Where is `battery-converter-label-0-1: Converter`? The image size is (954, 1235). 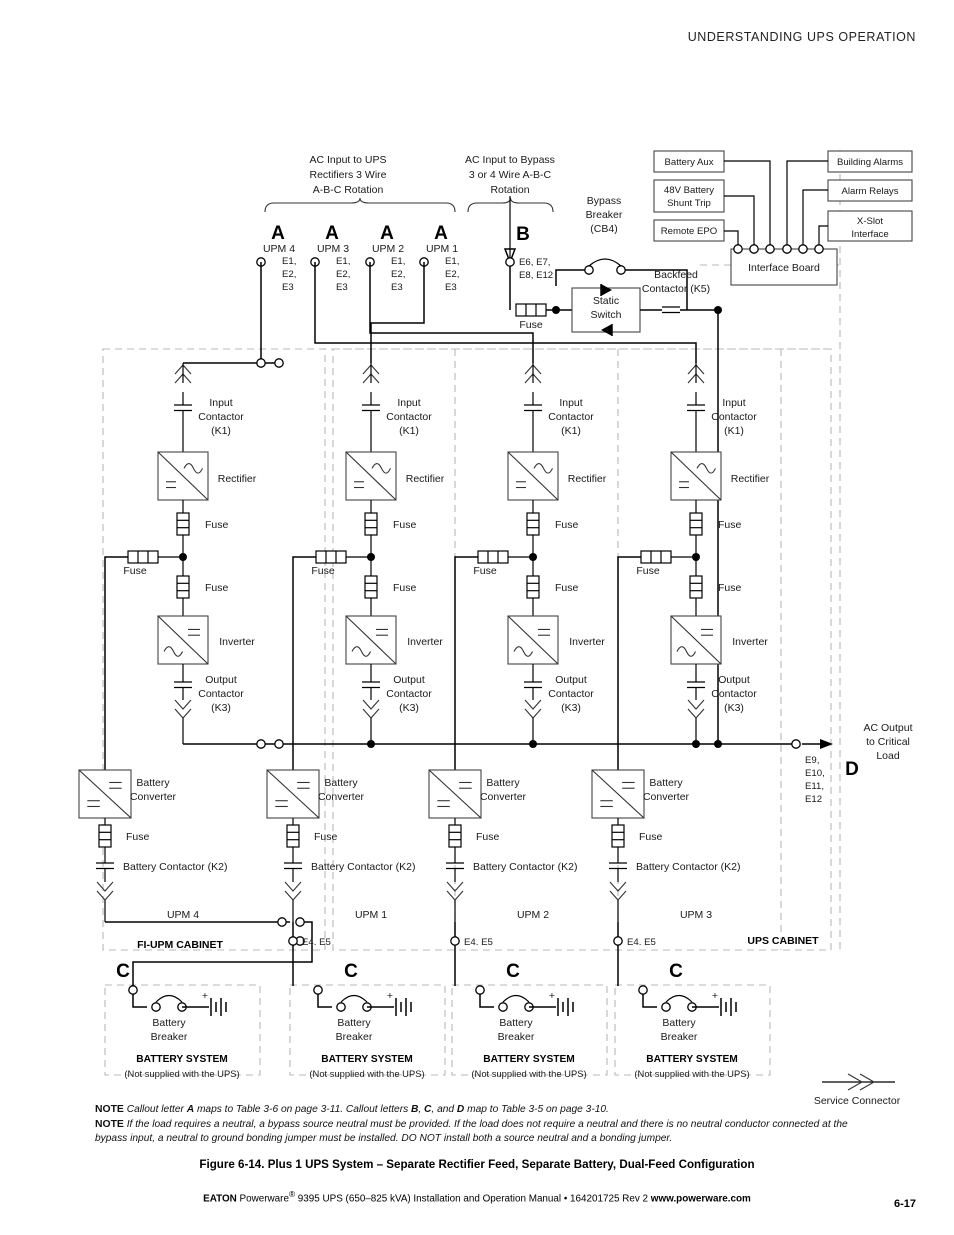 battery-converter-label-0-1: Converter is located at coordinates (153, 797).